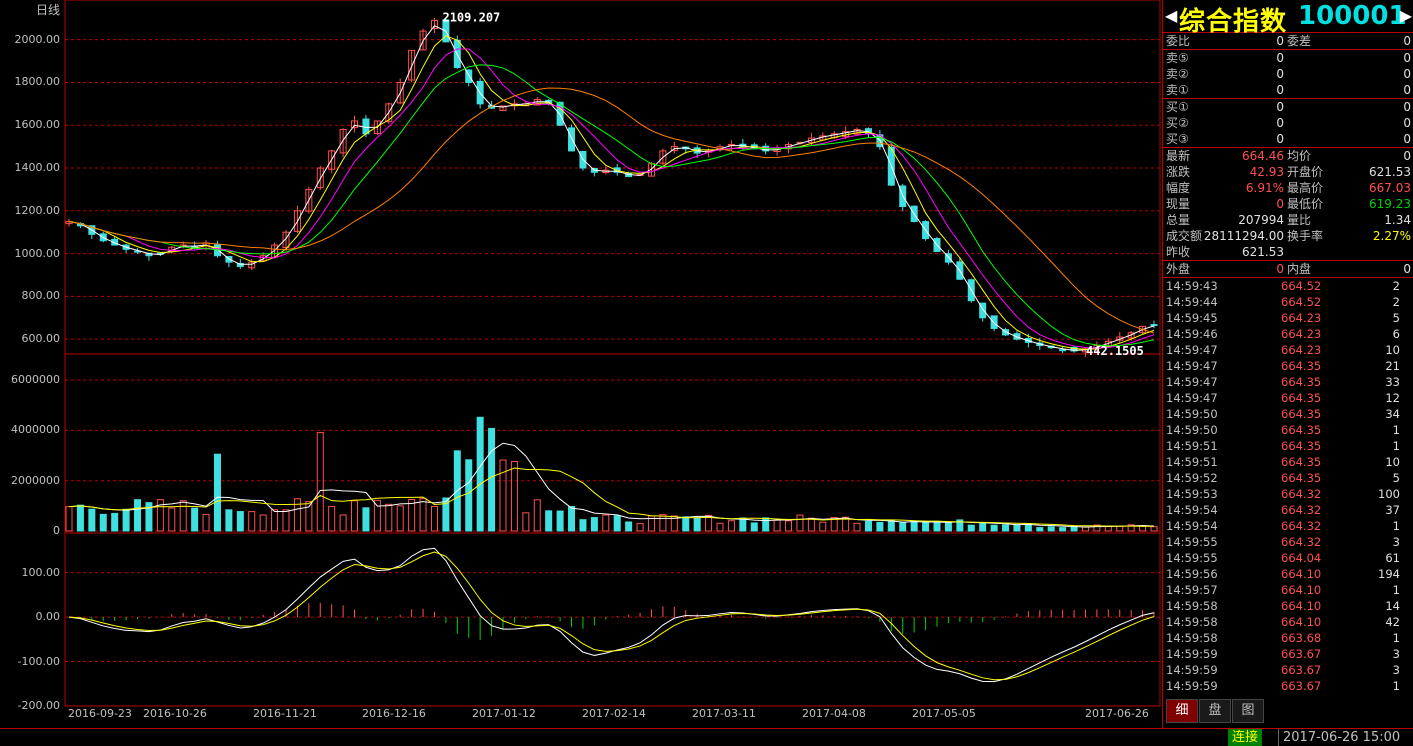 Image resolution: width=1413 pixels, height=746 pixels. What do you see at coordinates (1305, 188) in the screenshot?
I see `quote-label2: 最高价` at bounding box center [1305, 188].